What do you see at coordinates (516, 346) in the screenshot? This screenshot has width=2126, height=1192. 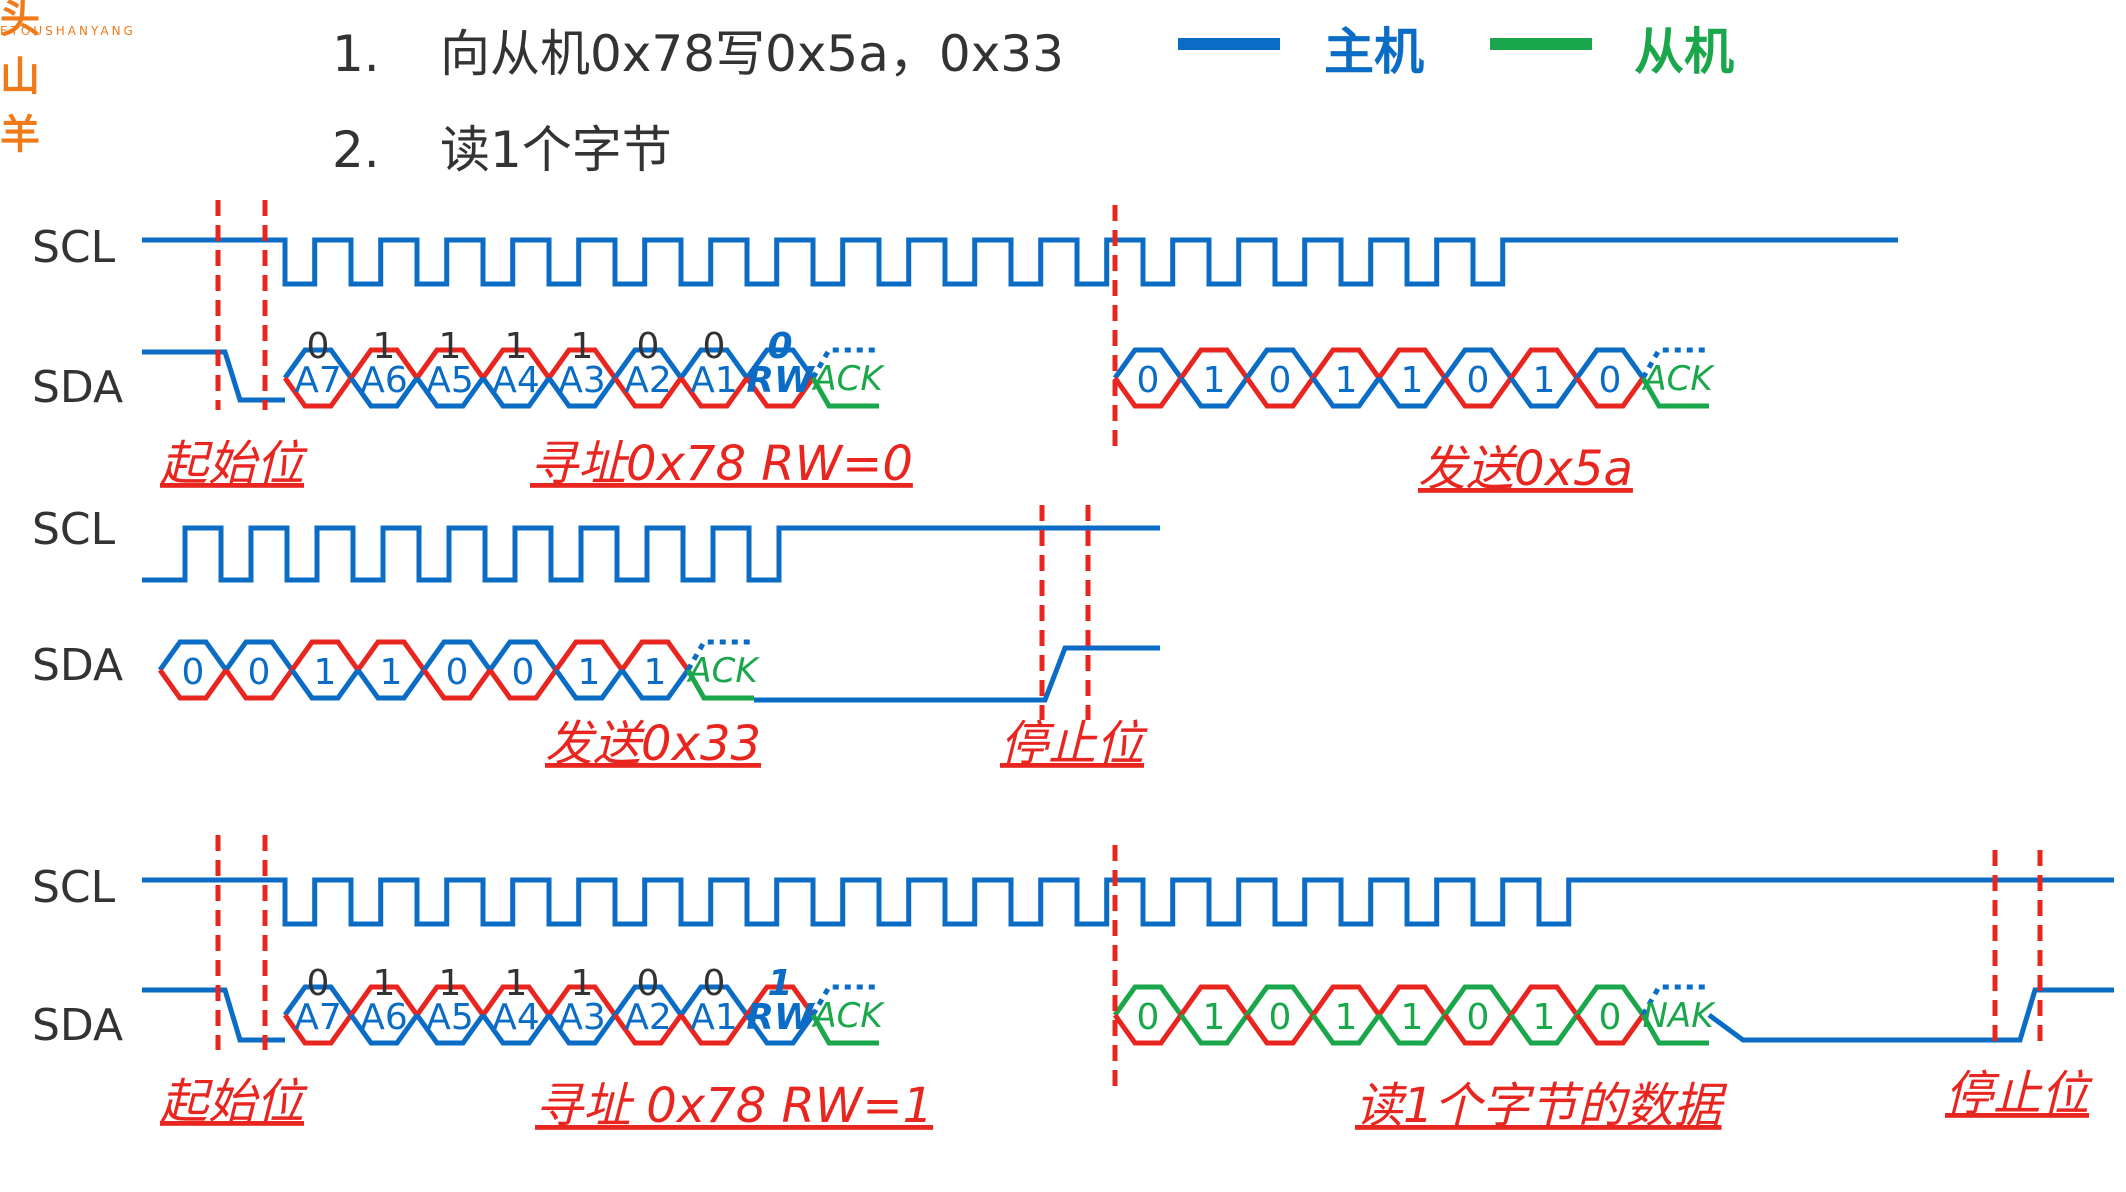 I see `addr1-bit-3-bit: 1` at bounding box center [516, 346].